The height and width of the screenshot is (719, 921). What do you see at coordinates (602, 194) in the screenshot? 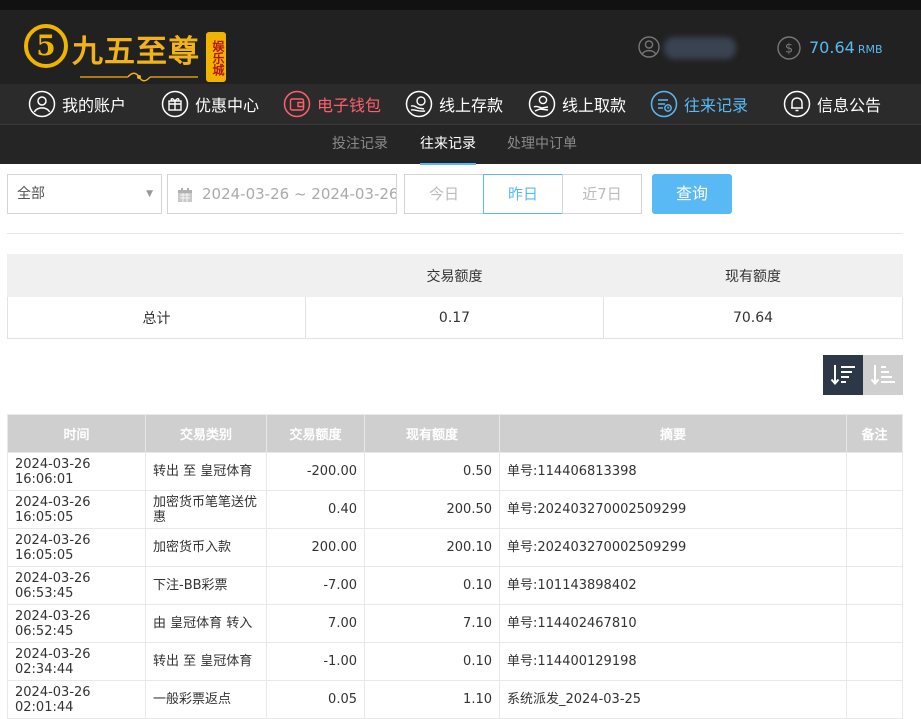
I see `quick-last-7-days-button: 近7日` at bounding box center [602, 194].